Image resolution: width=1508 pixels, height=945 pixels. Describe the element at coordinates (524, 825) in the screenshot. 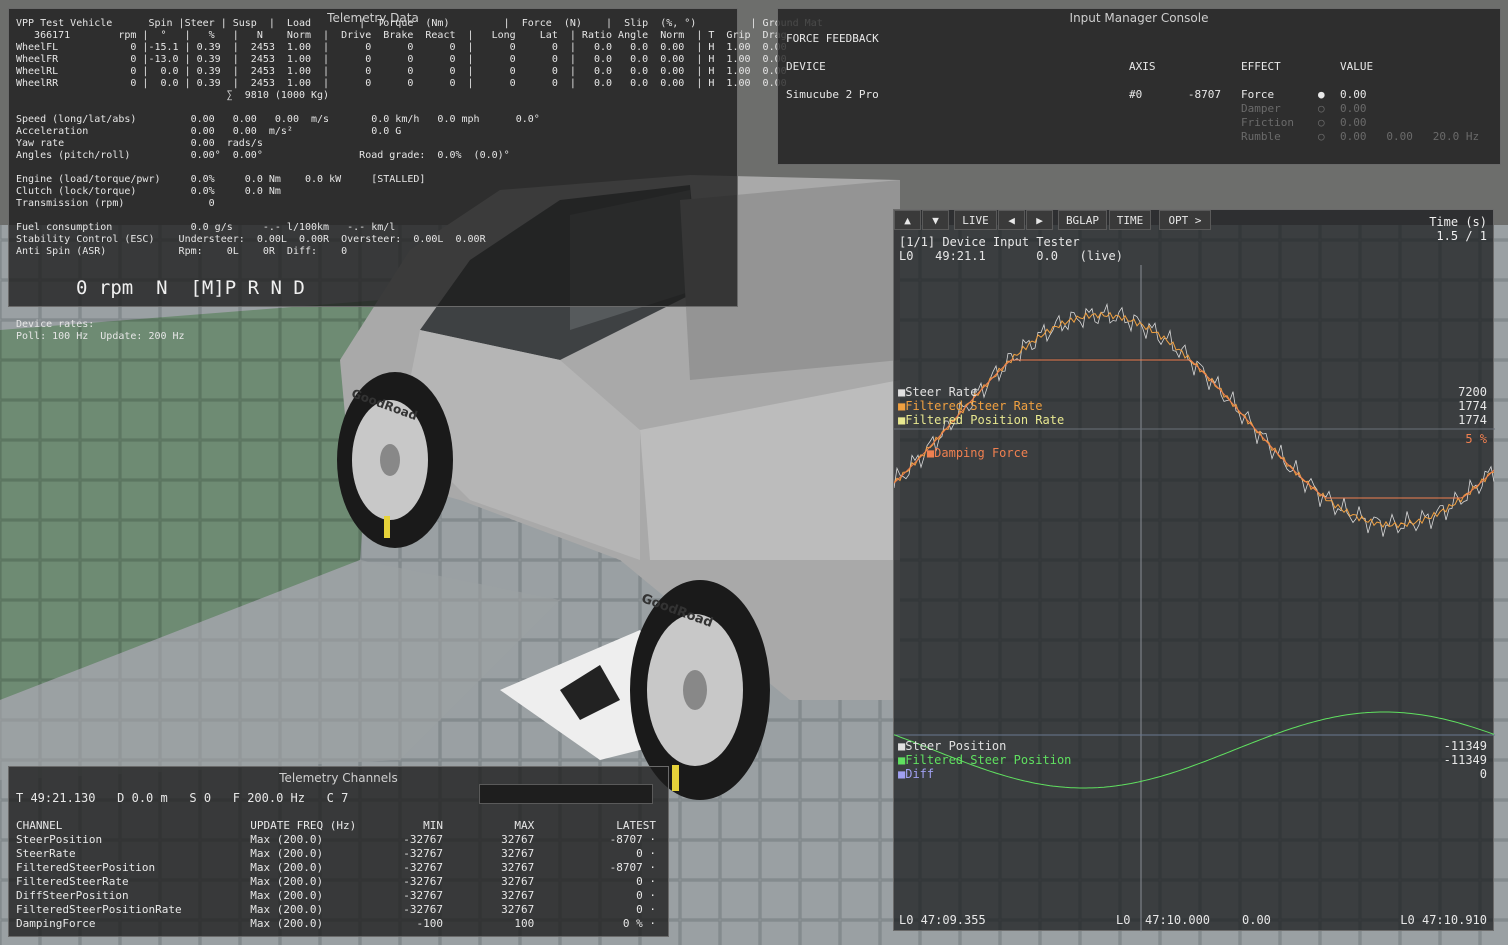

I see `col-max: MAX` at that location.